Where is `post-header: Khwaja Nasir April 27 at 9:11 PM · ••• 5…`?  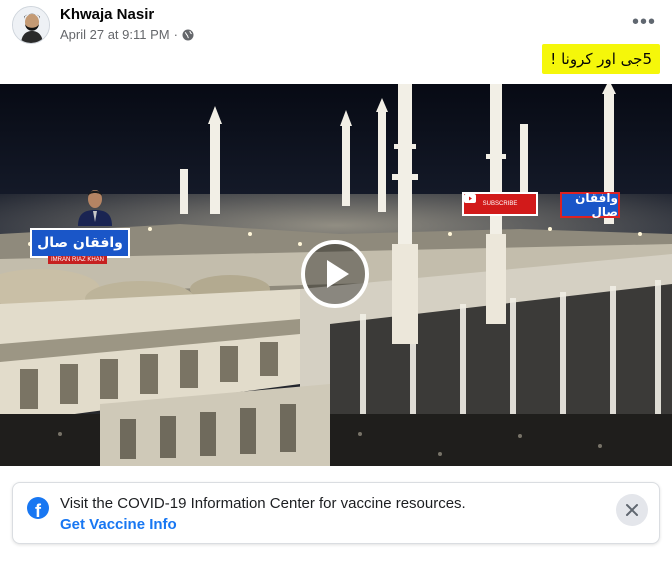 post-header: Khwaja Nasir April 27 at 9:11 PM · ••• 5… is located at coordinates (336, 40).